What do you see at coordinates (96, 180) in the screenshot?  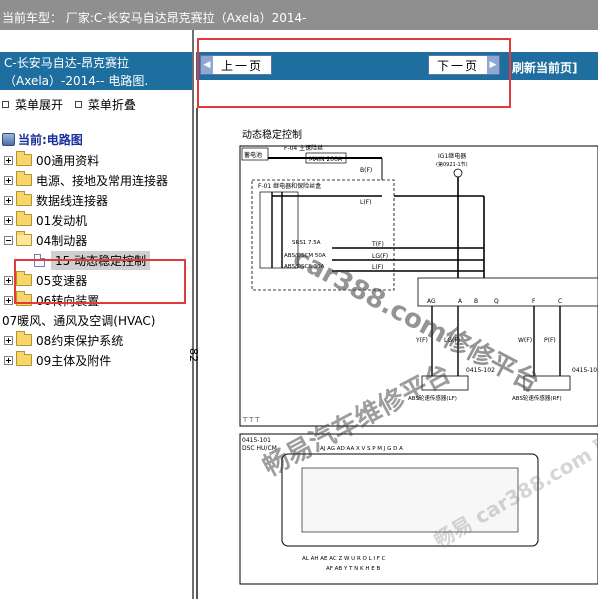 I see `tree-item-power-ground: 电源、接地及常用连接器` at bounding box center [96, 180].